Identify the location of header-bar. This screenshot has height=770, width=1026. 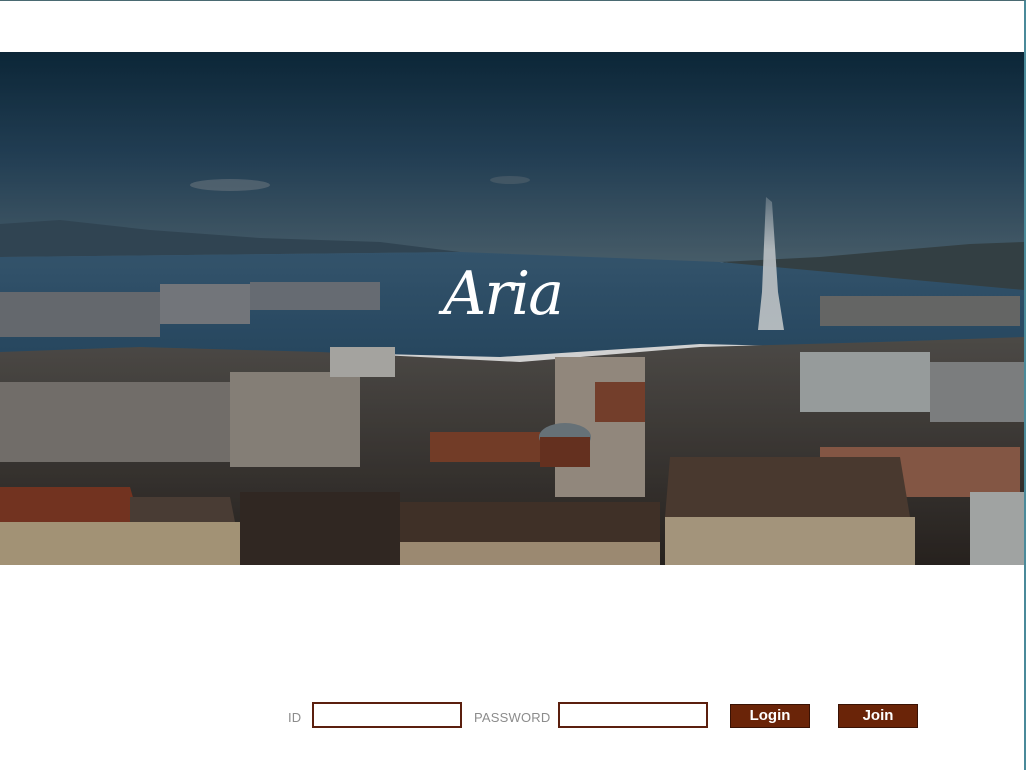
(512, 26).